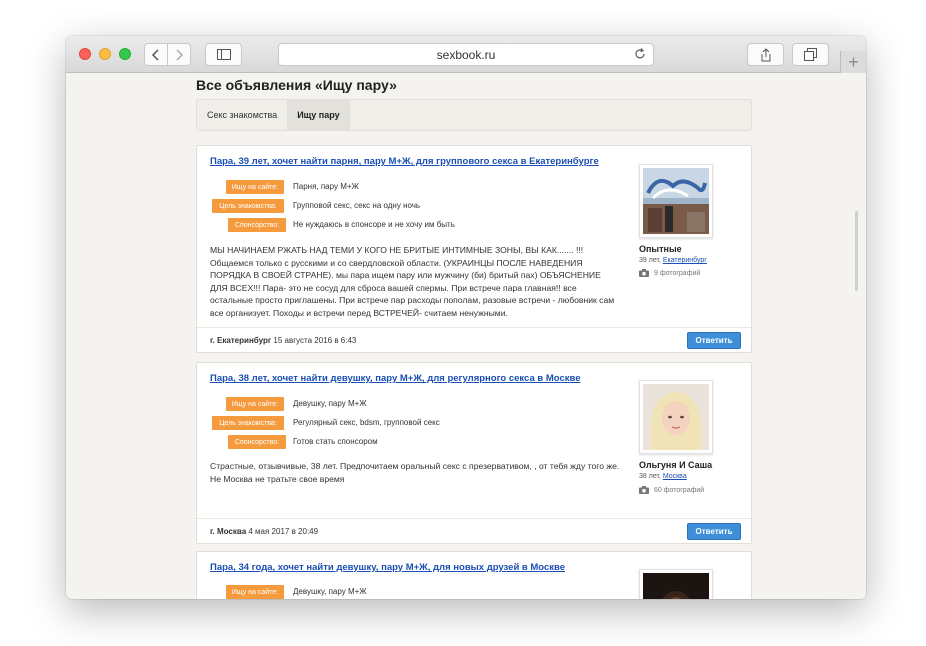 The height and width of the screenshot is (646, 926). I want to click on field-value: Регулярный секс, bdsm, групповой секс, so click(366, 422).